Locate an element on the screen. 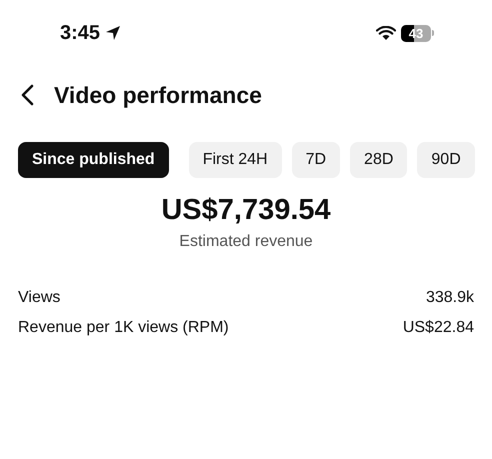 The width and height of the screenshot is (492, 459). range-tab: First 24H is located at coordinates (235, 160).